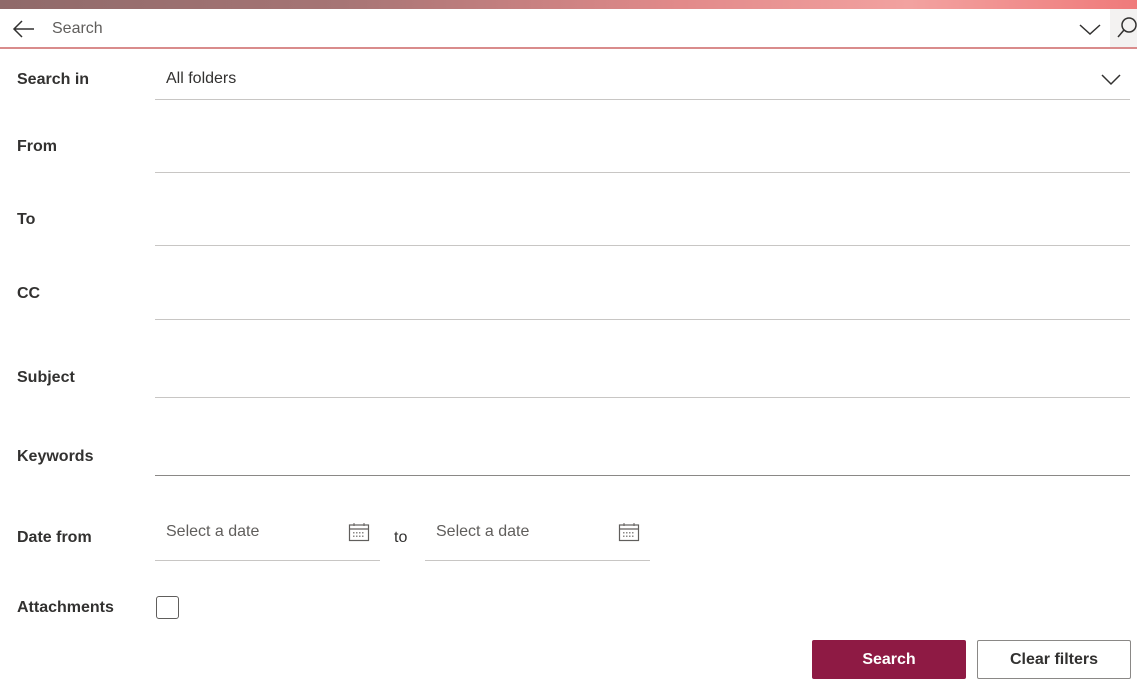  Describe the element at coordinates (46, 377) in the screenshot. I see `subject-label: Subject` at that location.